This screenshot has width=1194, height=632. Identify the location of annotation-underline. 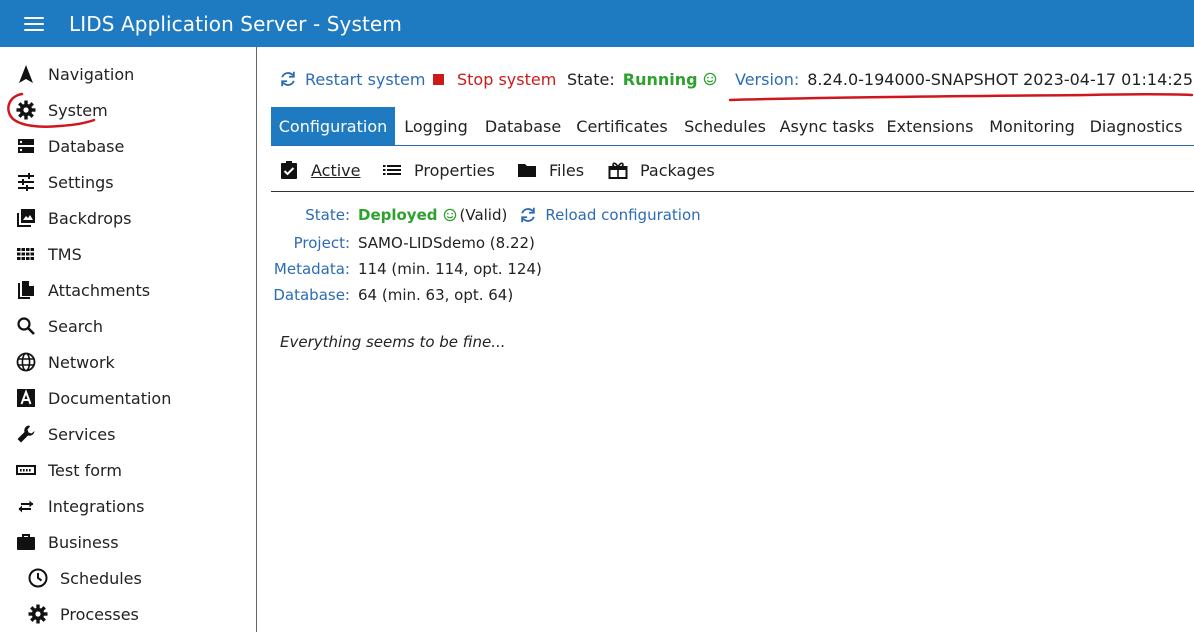
(961, 97).